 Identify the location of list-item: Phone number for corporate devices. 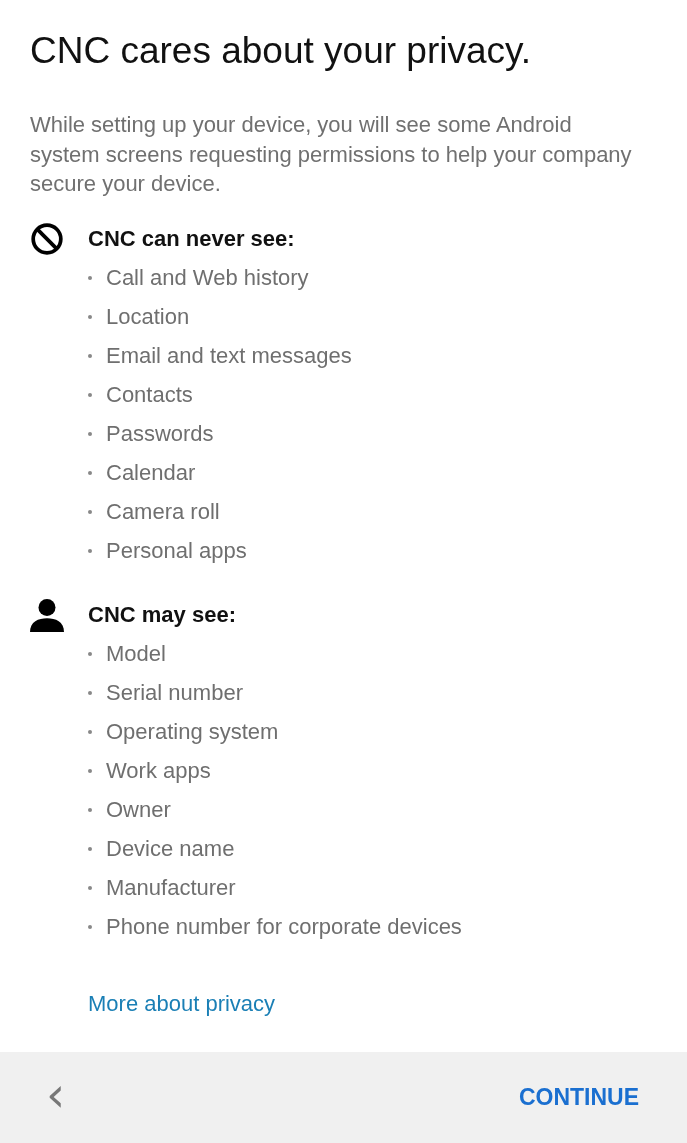
(284, 927).